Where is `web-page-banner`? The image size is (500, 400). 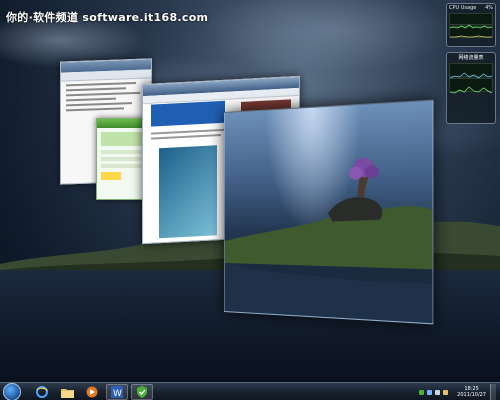 web-page-banner is located at coordinates (188, 114).